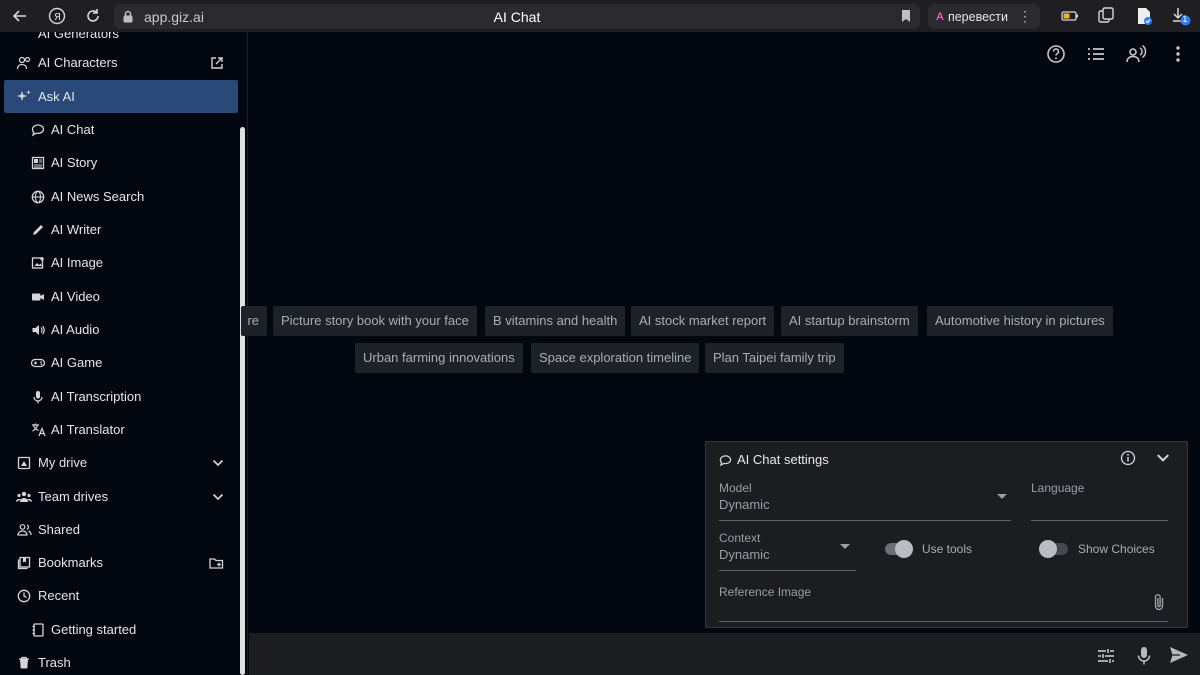 The image size is (1200, 675). I want to click on suggestion-chip: Automotive history in pictures, so click(1020, 321).